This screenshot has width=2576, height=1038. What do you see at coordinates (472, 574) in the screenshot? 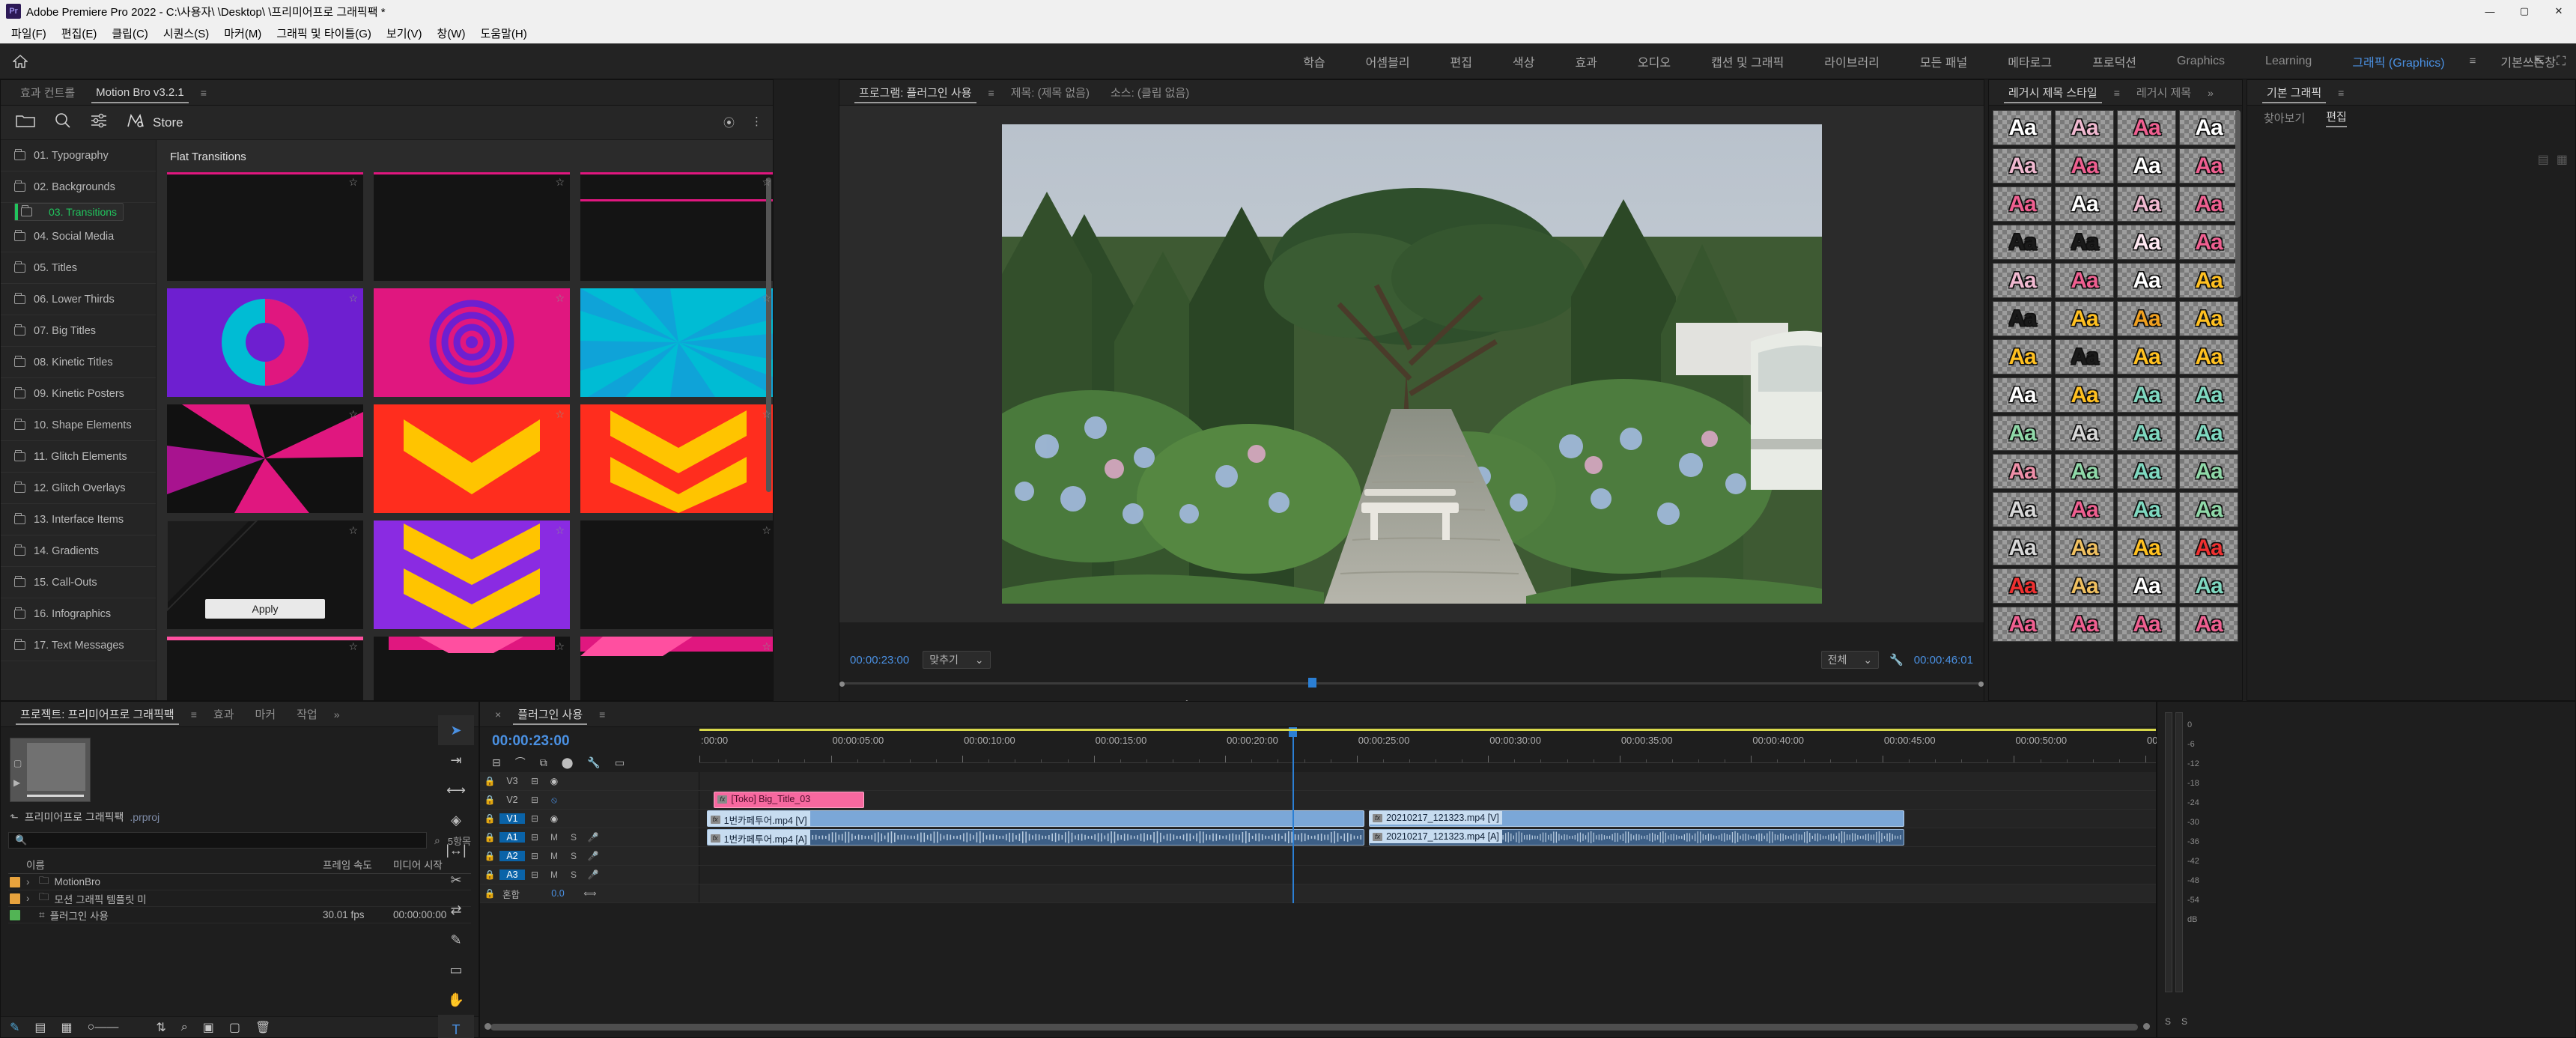
I see `motionbro-preset-10: ☆` at bounding box center [472, 574].